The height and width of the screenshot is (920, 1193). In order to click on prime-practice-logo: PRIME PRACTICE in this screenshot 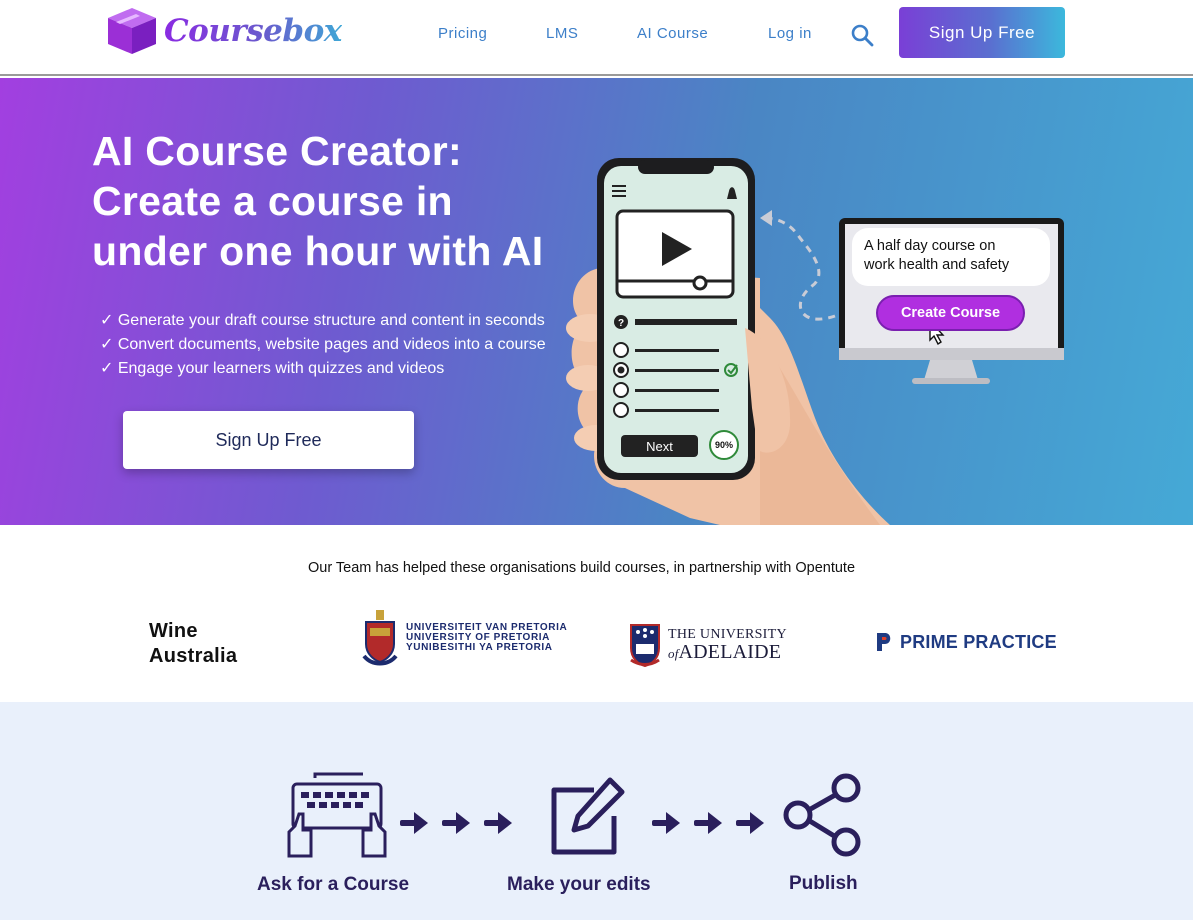, I will do `click(965, 642)`.